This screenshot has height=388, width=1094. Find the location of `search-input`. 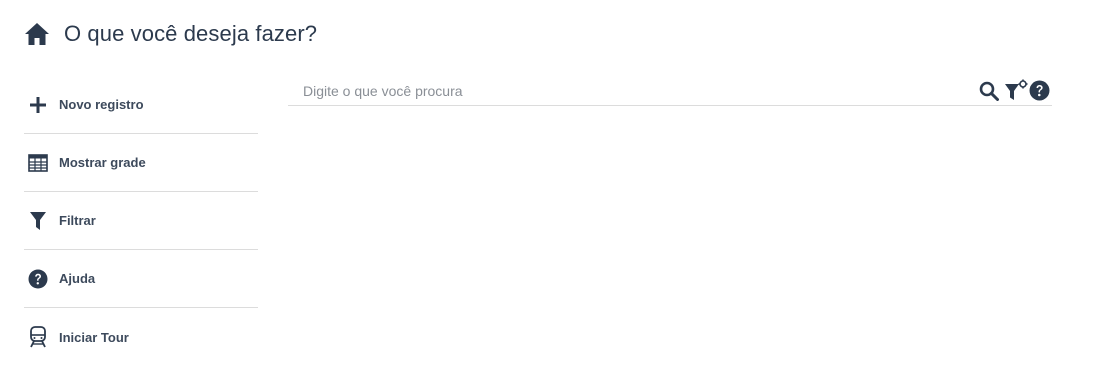

search-input is located at coordinates (633, 90).